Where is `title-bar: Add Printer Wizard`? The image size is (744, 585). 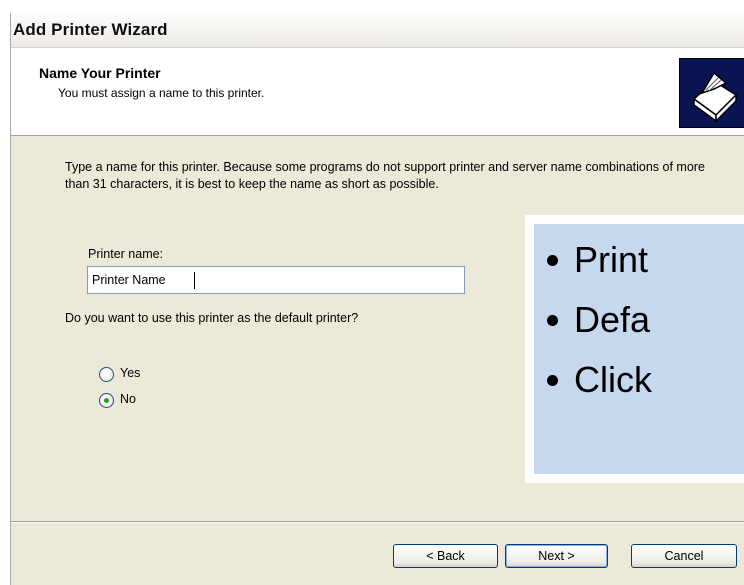
title-bar: Add Printer Wizard is located at coordinates (377, 30).